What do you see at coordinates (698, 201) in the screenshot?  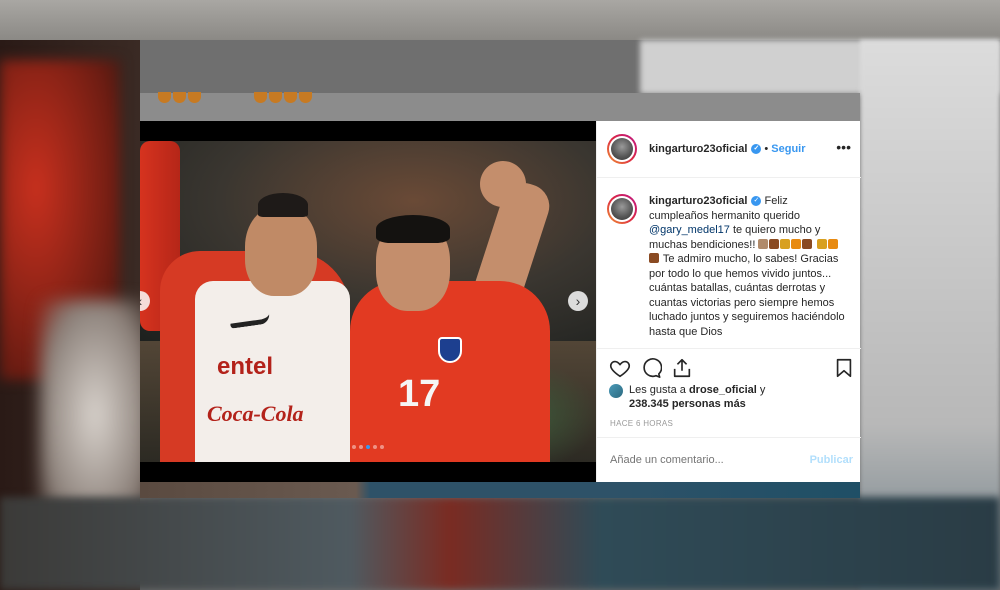 I see `caption-author: kingarturo23oficial` at bounding box center [698, 201].